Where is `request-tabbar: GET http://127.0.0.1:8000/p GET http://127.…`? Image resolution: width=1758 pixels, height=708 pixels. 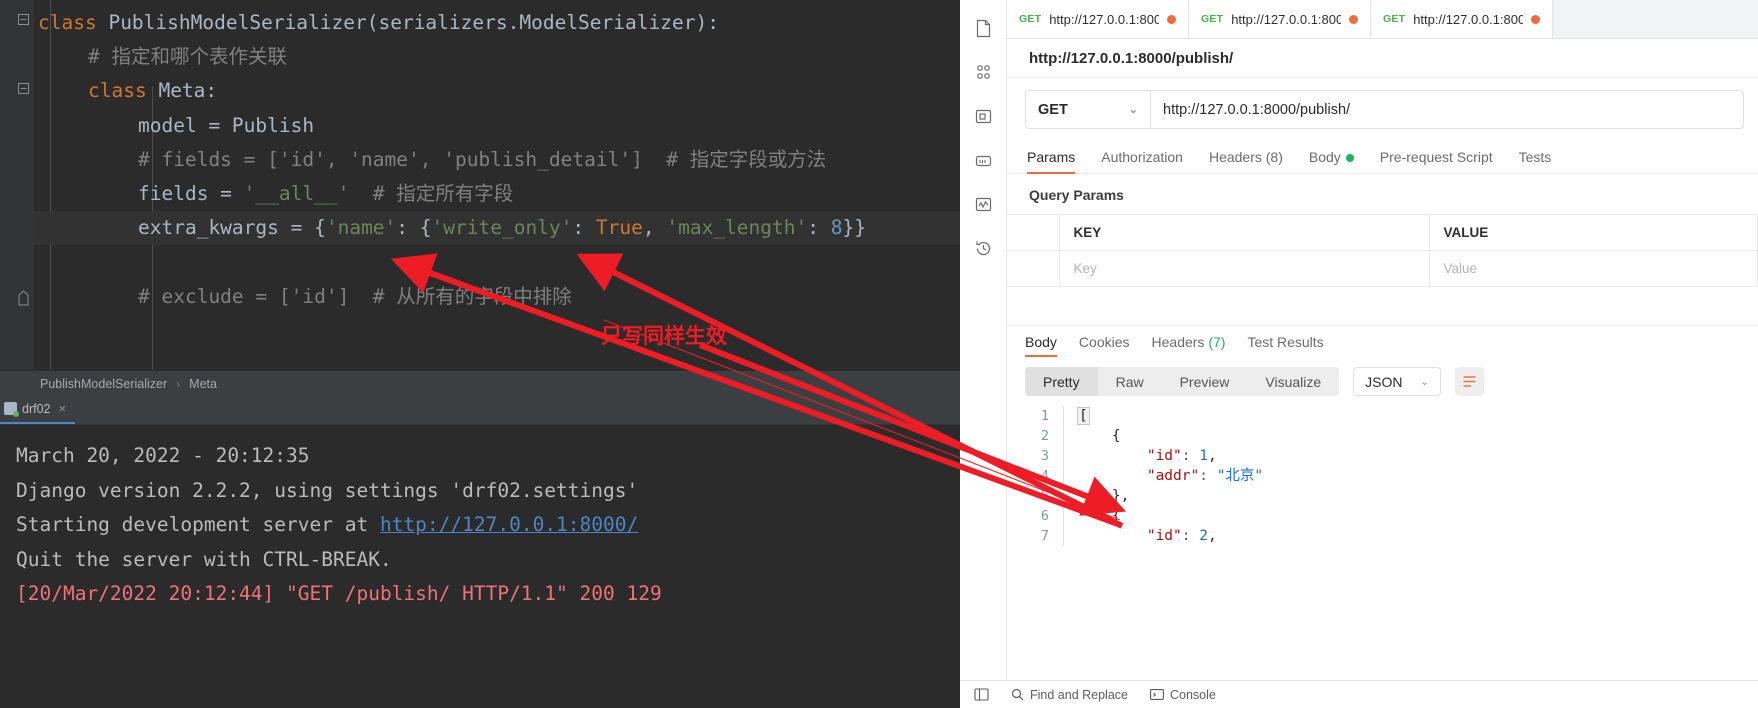 request-tabbar: GET http://127.0.0.1:8000/p GET http://127.… is located at coordinates (1382, 19).